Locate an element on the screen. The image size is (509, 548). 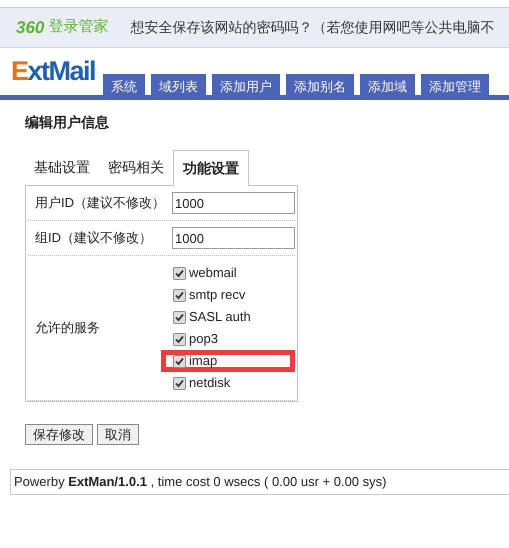
nav-tab: 域列表 is located at coordinates (178, 84).